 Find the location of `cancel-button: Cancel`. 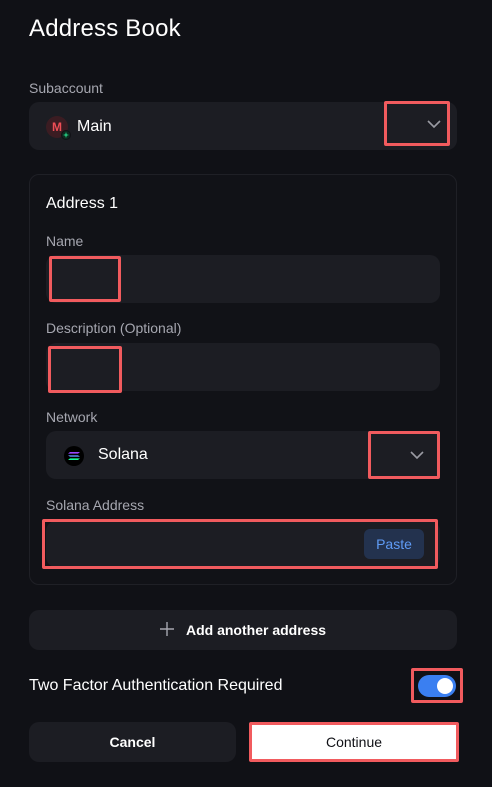

cancel-button: Cancel is located at coordinates (132, 742).